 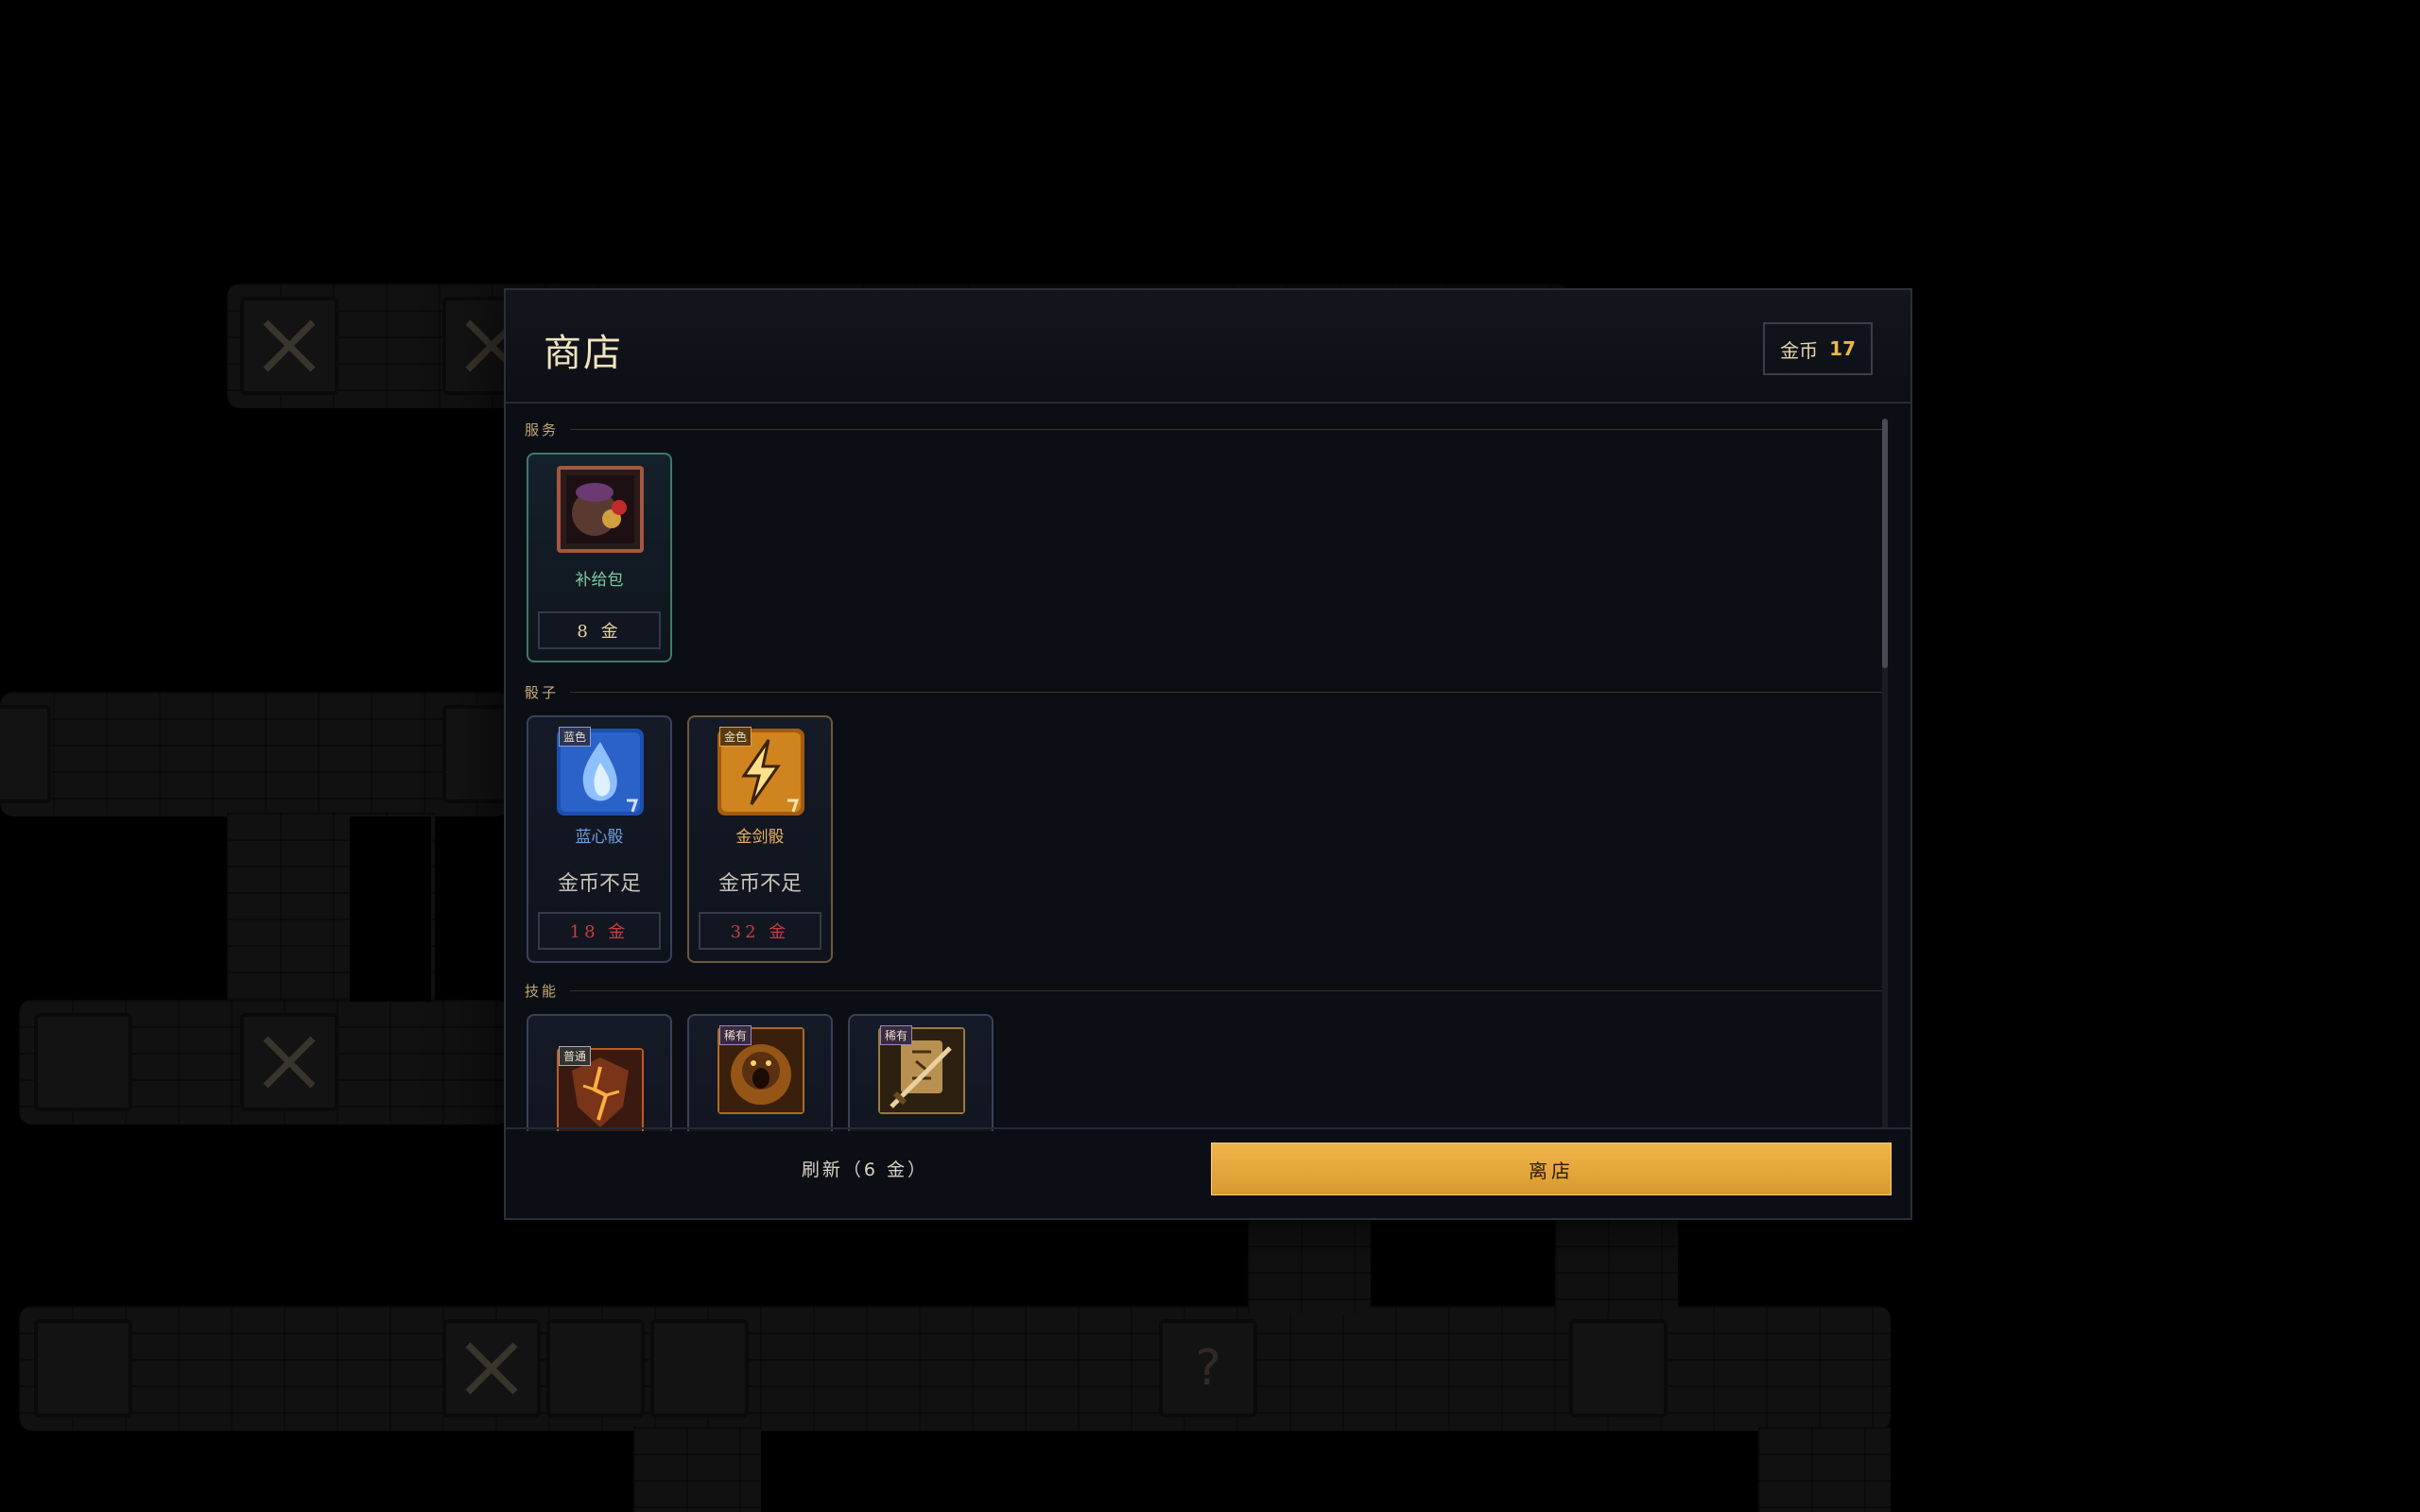 I want to click on refresh-shop-button: 刷新（6 金）, so click(x=865, y=1168).